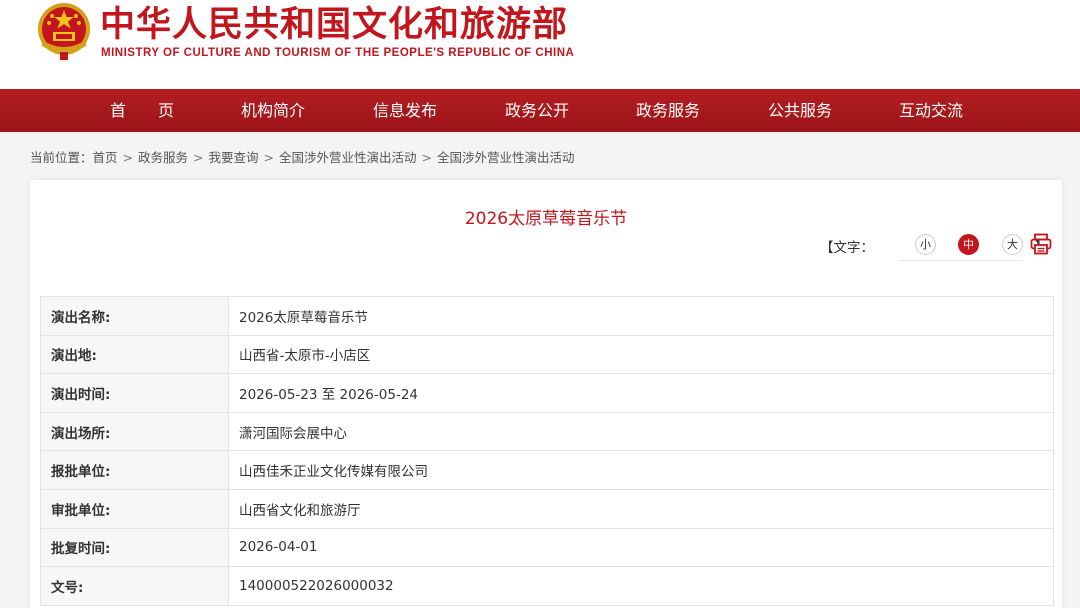  Describe the element at coordinates (968, 244) in the screenshot. I see `font-size-medium-button: 中` at that location.